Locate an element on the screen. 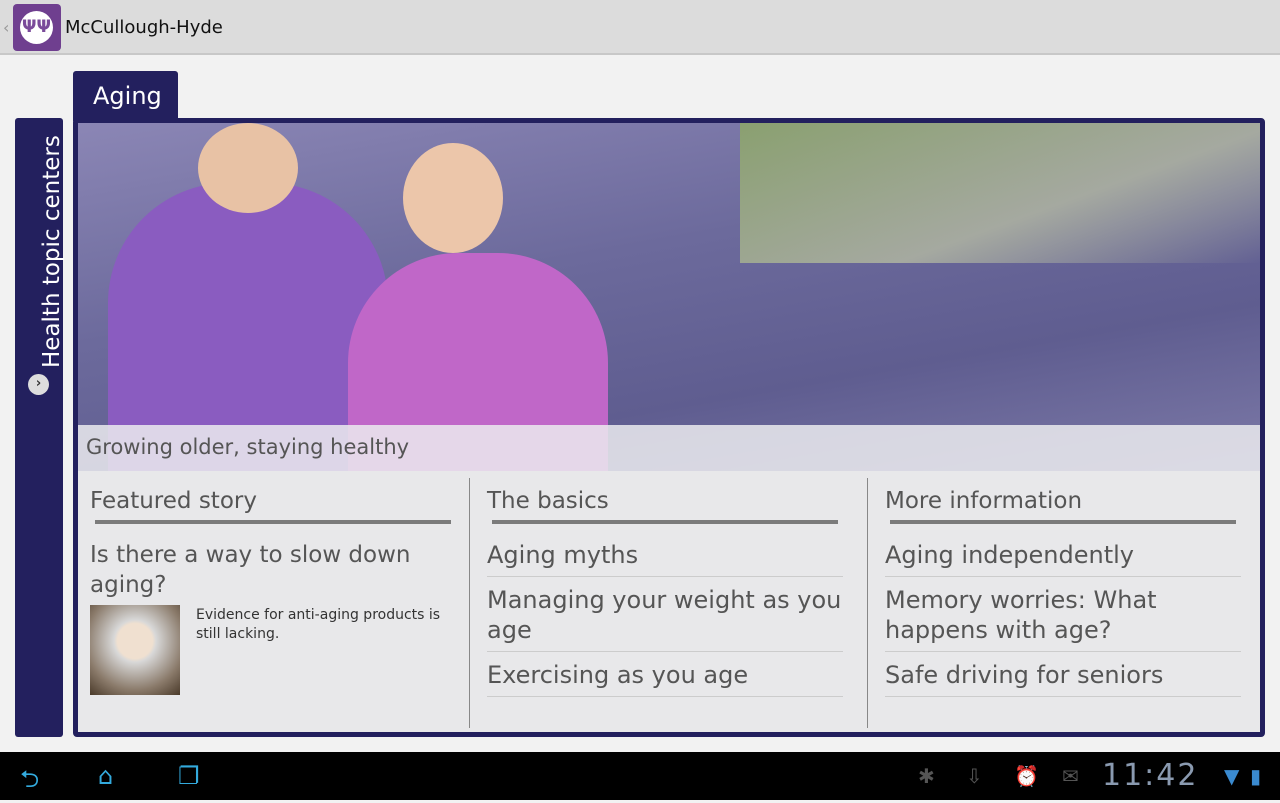  system-bar: ⮌ ⌂ ❐ ✱ ⇩ ⏰ ✉ 11:42 ▼ ▮ is located at coordinates (640, 776).